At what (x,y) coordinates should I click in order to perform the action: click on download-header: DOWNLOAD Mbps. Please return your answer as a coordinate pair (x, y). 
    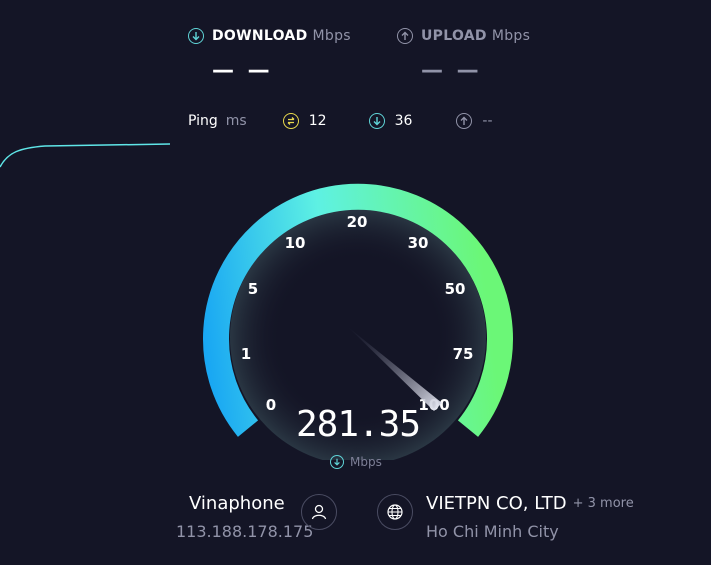
    Looking at the image, I should click on (269, 36).